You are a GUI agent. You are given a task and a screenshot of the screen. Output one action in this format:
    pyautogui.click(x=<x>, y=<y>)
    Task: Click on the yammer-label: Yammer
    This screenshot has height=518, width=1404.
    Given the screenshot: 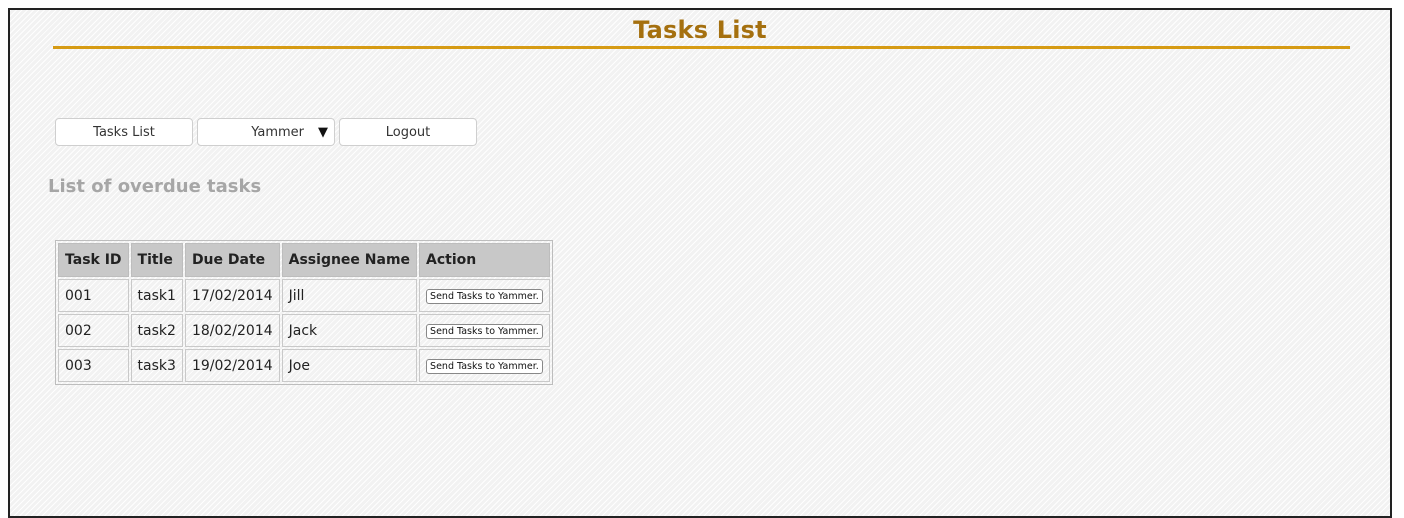 What is the action you would take?
    pyautogui.click(x=277, y=132)
    